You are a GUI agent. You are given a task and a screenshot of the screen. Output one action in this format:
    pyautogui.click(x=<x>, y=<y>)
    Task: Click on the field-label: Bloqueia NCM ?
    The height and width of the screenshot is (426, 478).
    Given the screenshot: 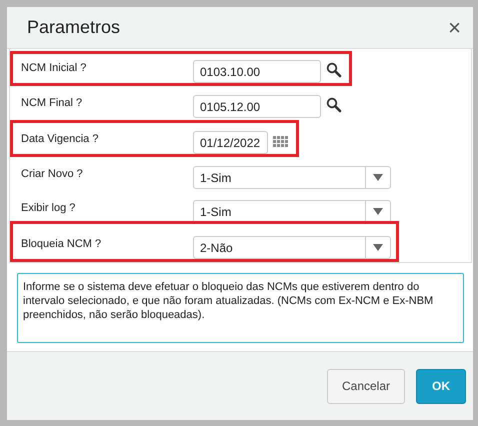 What is the action you would take?
    pyautogui.click(x=61, y=243)
    